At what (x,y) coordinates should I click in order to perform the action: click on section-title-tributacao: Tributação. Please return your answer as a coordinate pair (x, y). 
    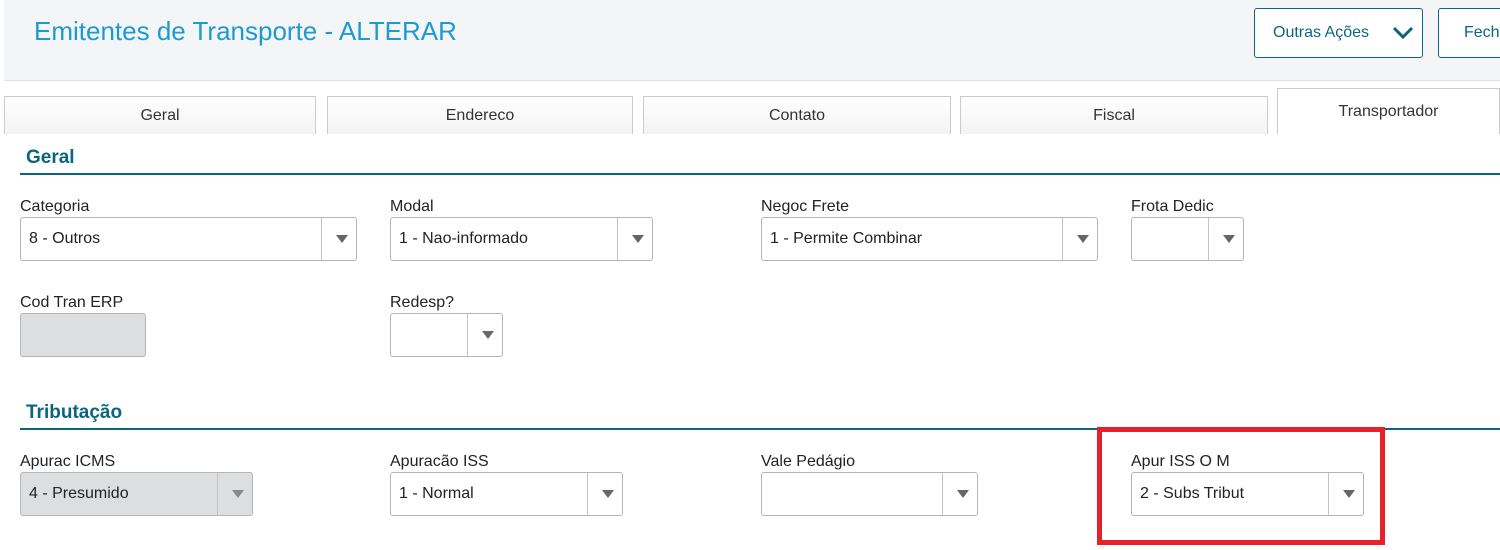
    Looking at the image, I should click on (74, 412).